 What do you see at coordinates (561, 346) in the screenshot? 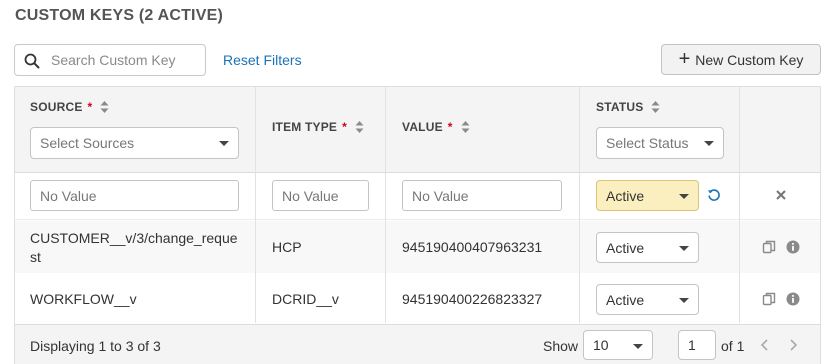
I see `show-label: Show` at bounding box center [561, 346].